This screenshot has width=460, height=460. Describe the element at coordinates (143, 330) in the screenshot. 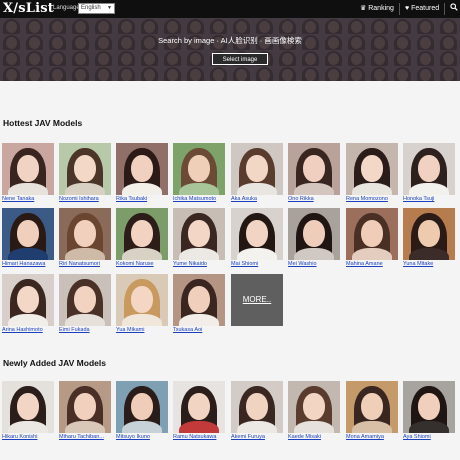

I see `model-name-link: Yua Mikami` at that location.